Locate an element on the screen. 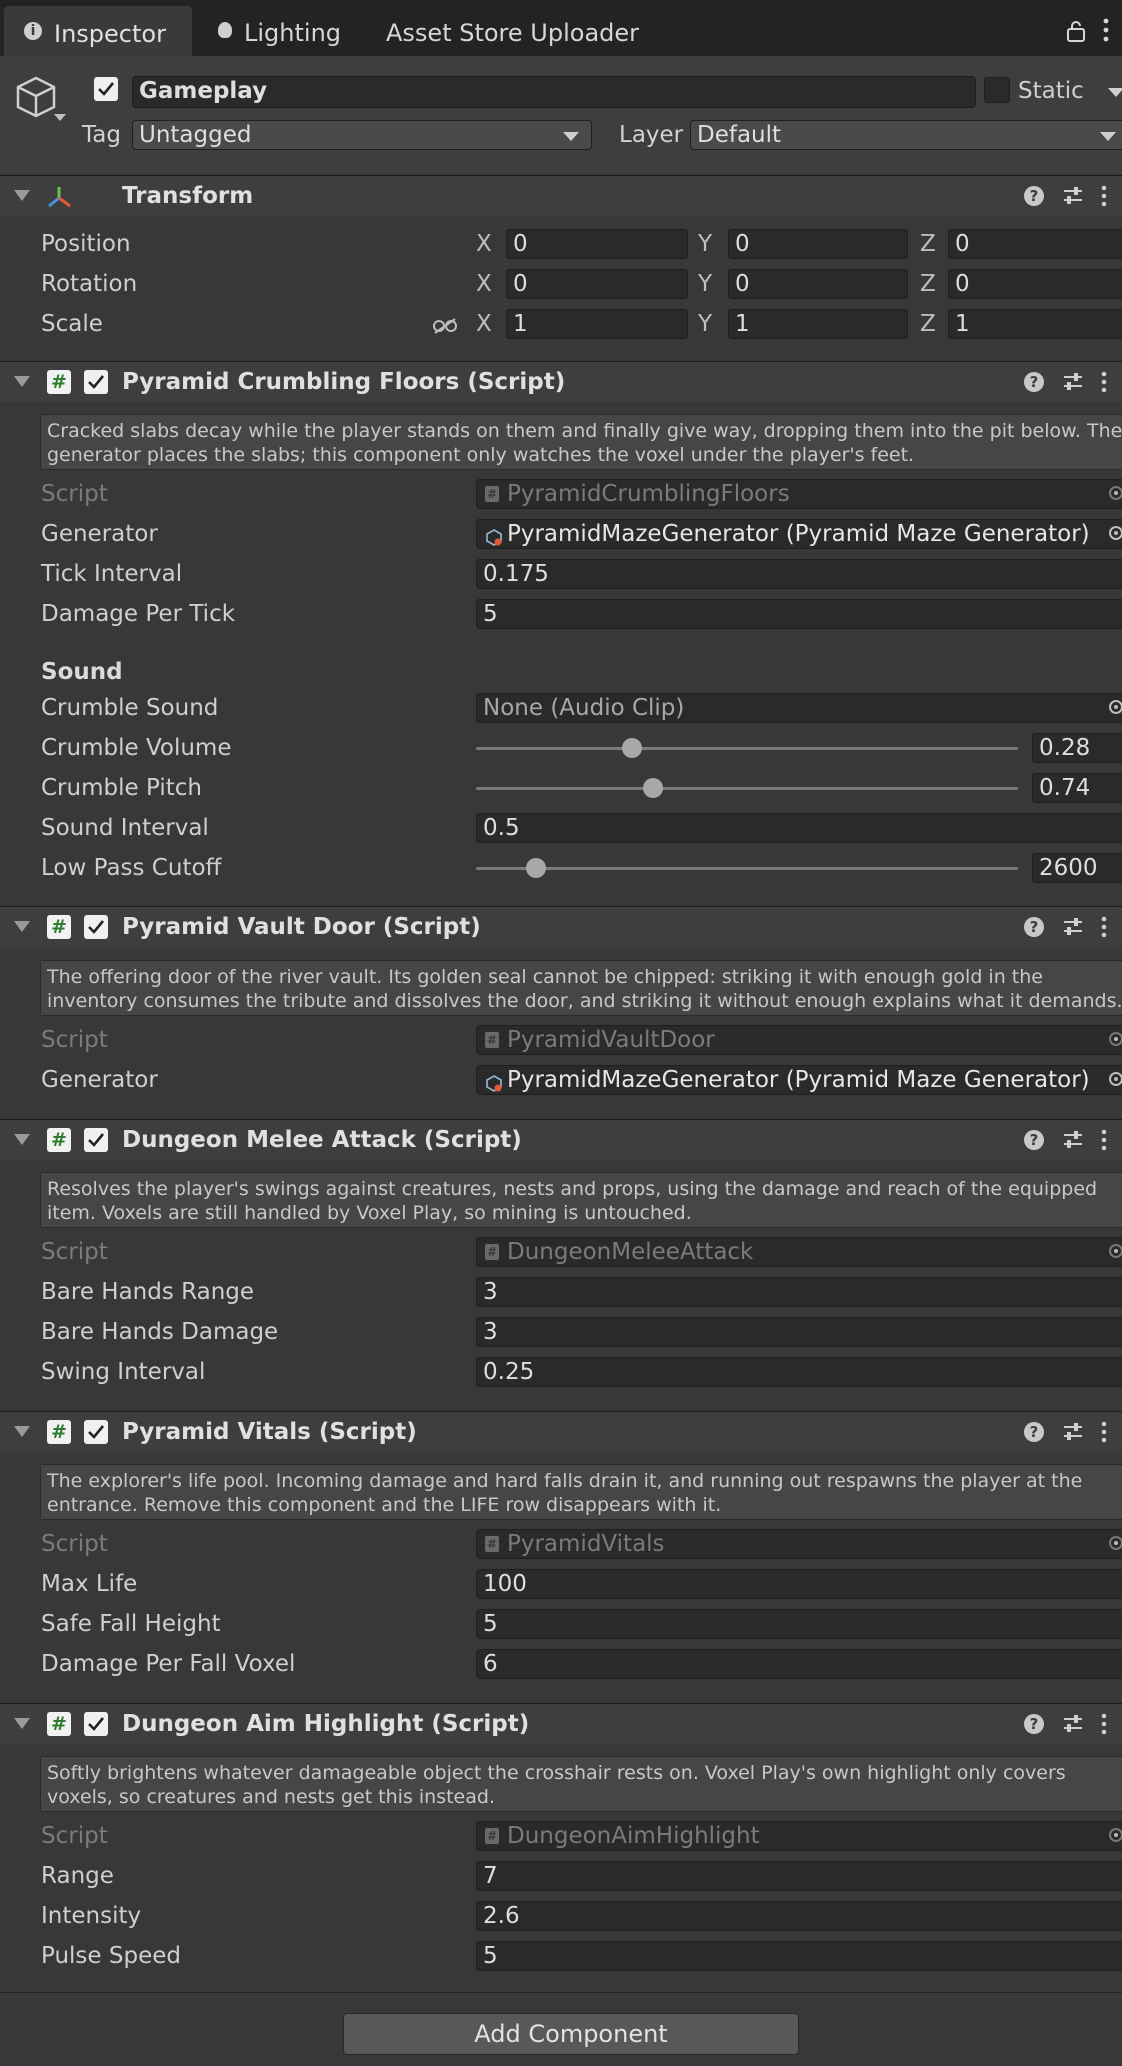 The image size is (1122, 2066). add-component-button: Add Component is located at coordinates (571, 2034).